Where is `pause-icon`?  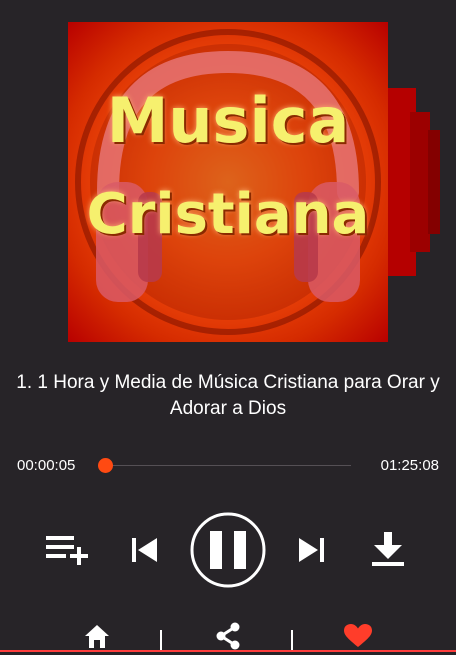 pause-icon is located at coordinates (228, 550).